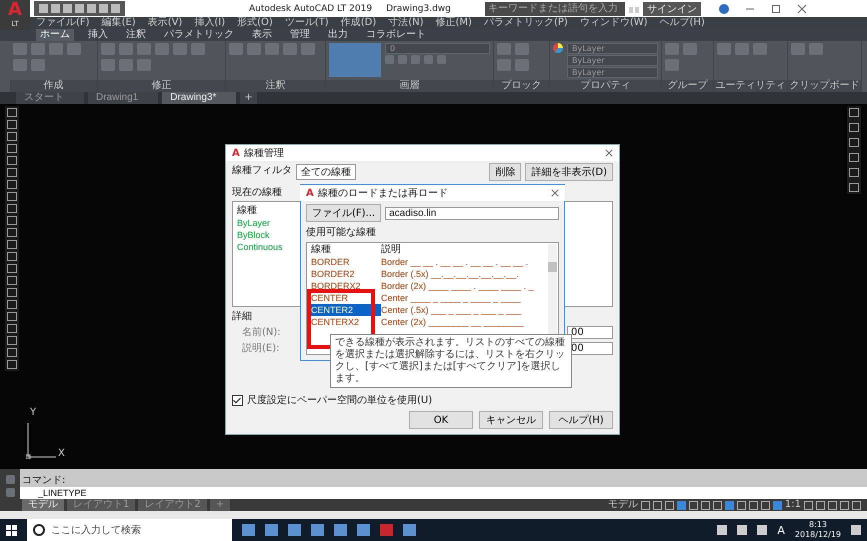  Describe the element at coordinates (262, 170) in the screenshot. I see `field-label: 線種フィルタ` at that location.